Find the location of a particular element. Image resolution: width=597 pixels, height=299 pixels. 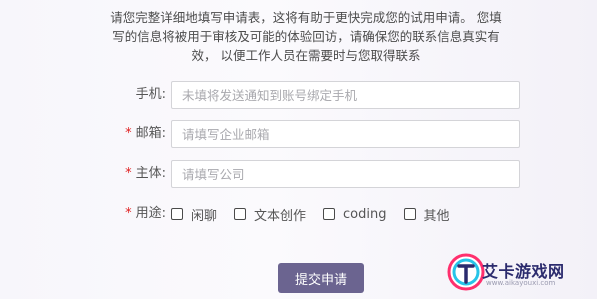

purpose-option-writing: 文本创作 is located at coordinates (270, 214).